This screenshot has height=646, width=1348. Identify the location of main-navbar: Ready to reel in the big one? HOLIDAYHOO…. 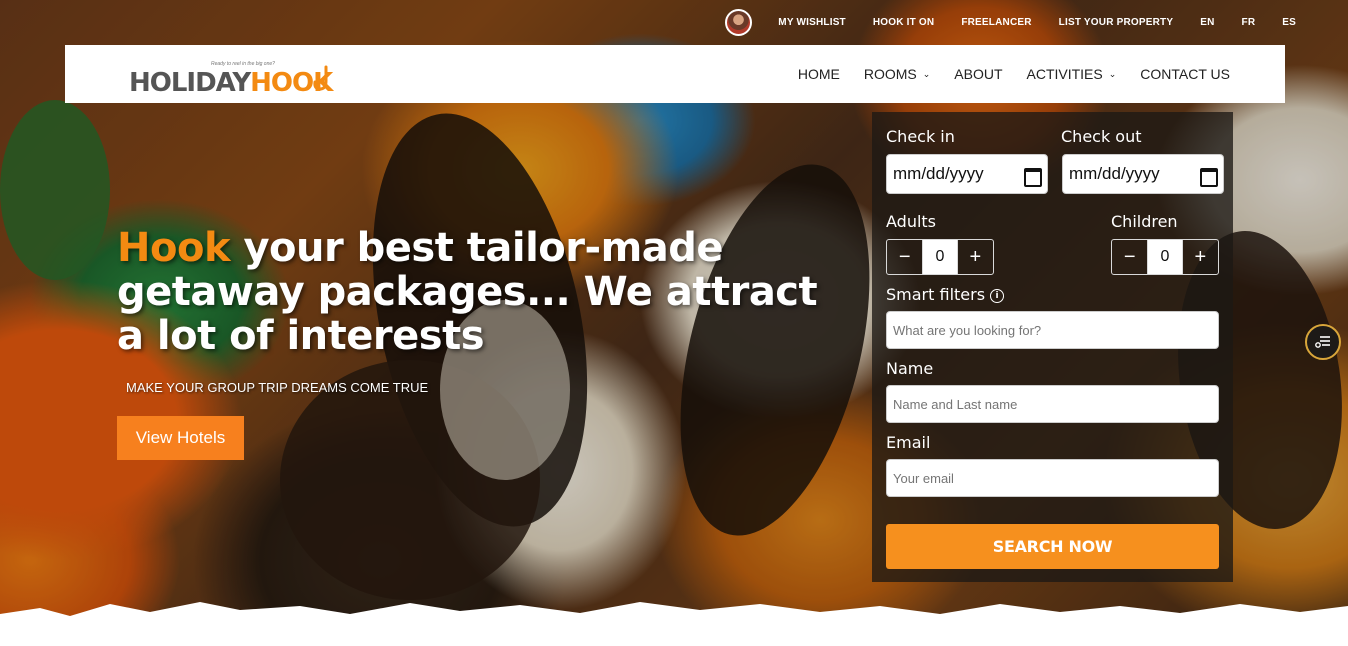
(675, 74).